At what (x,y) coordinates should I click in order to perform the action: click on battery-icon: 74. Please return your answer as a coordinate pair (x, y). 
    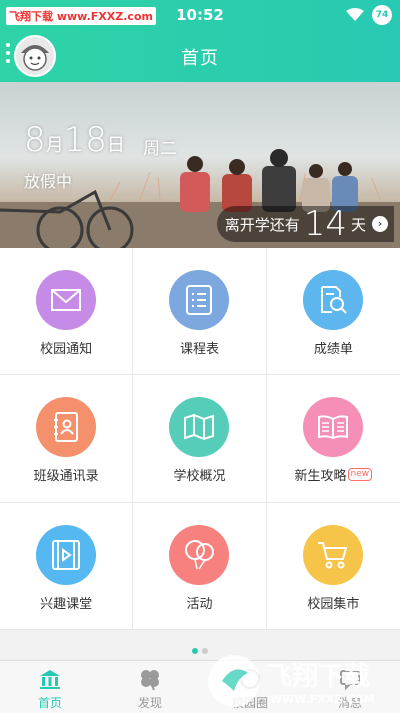
    Looking at the image, I should click on (382, 15).